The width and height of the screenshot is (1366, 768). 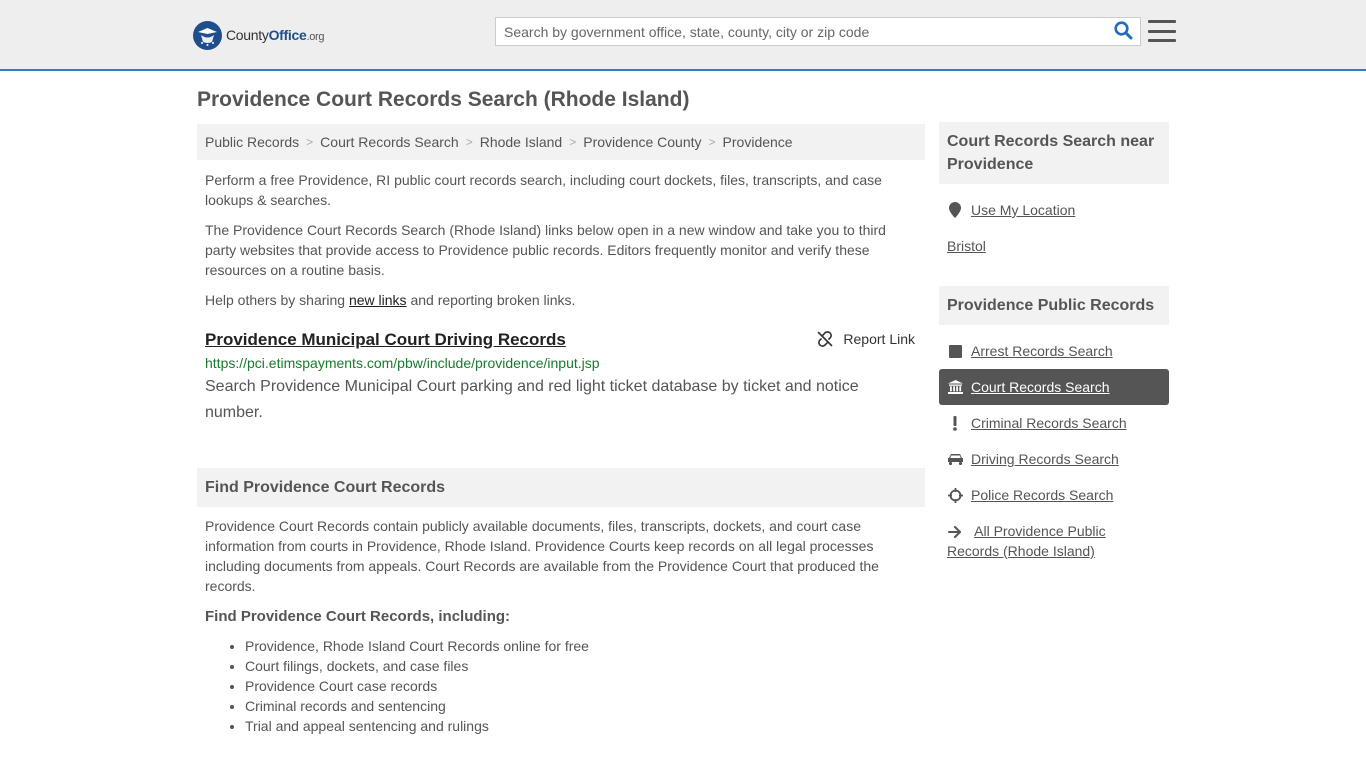 What do you see at coordinates (966, 246) in the screenshot?
I see `nearby-bristol-link: Bristol` at bounding box center [966, 246].